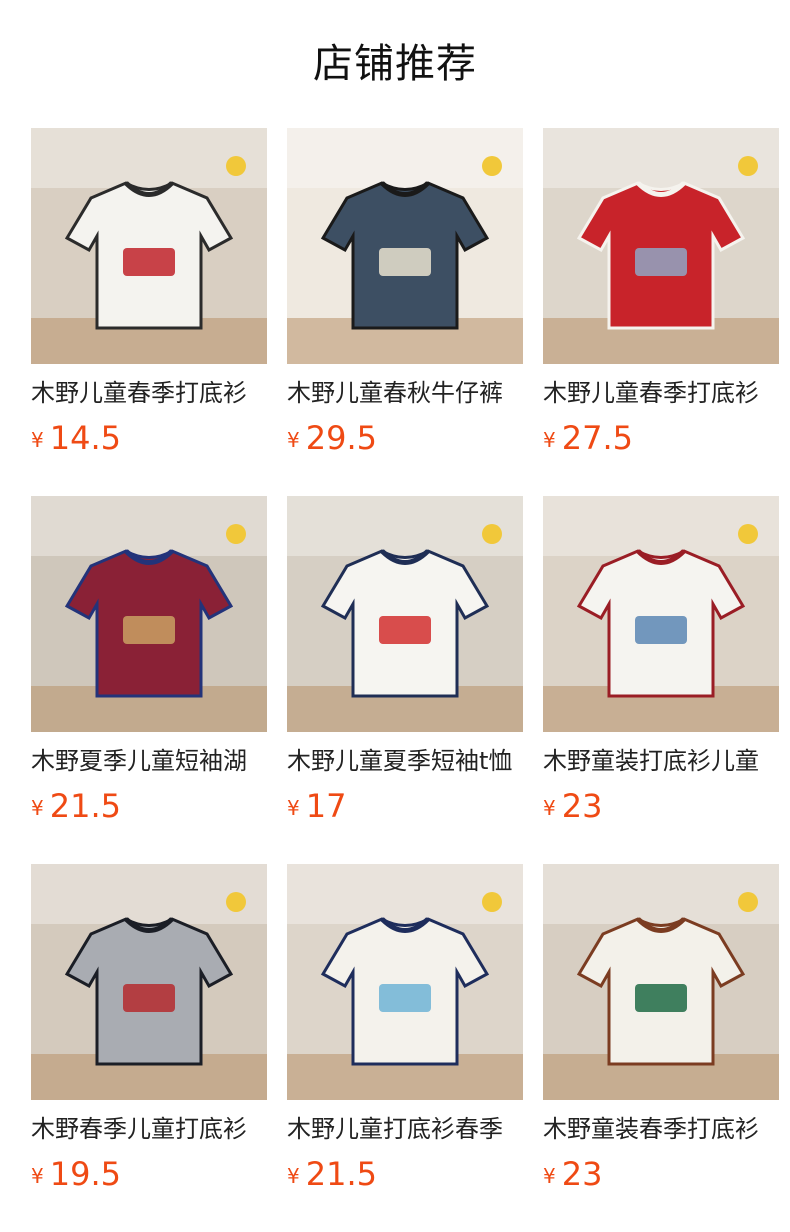 The image size is (790, 1232). What do you see at coordinates (85, 438) in the screenshot?
I see `price-value: 14.5` at bounding box center [85, 438].